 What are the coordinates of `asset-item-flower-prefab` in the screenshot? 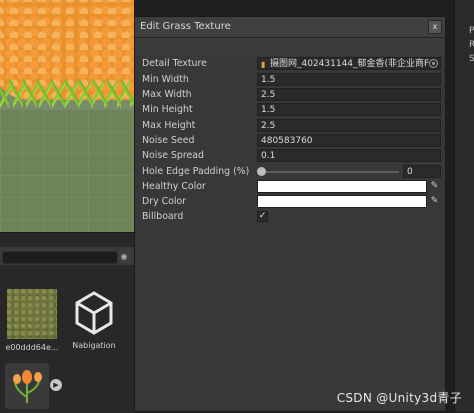 It's located at (27, 386).